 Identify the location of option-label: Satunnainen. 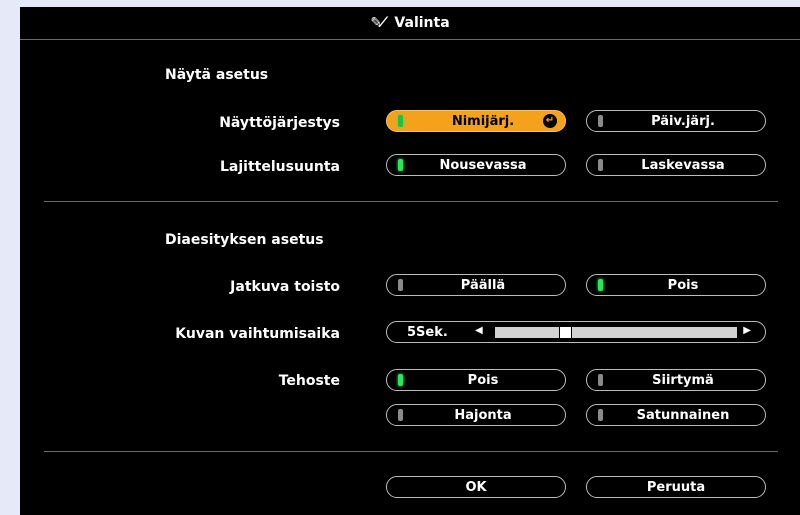
(683, 415).